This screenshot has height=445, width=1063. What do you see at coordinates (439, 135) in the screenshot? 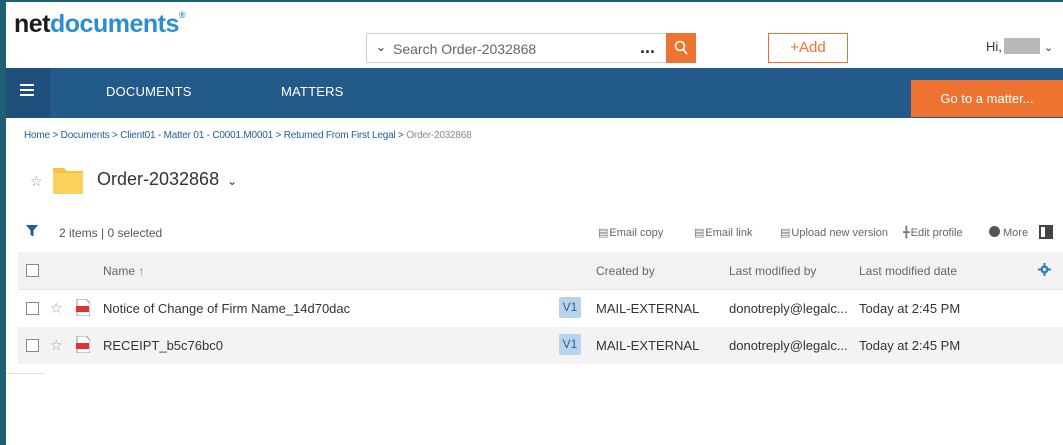
I see `breadcrumb-current: Order-2032868` at bounding box center [439, 135].